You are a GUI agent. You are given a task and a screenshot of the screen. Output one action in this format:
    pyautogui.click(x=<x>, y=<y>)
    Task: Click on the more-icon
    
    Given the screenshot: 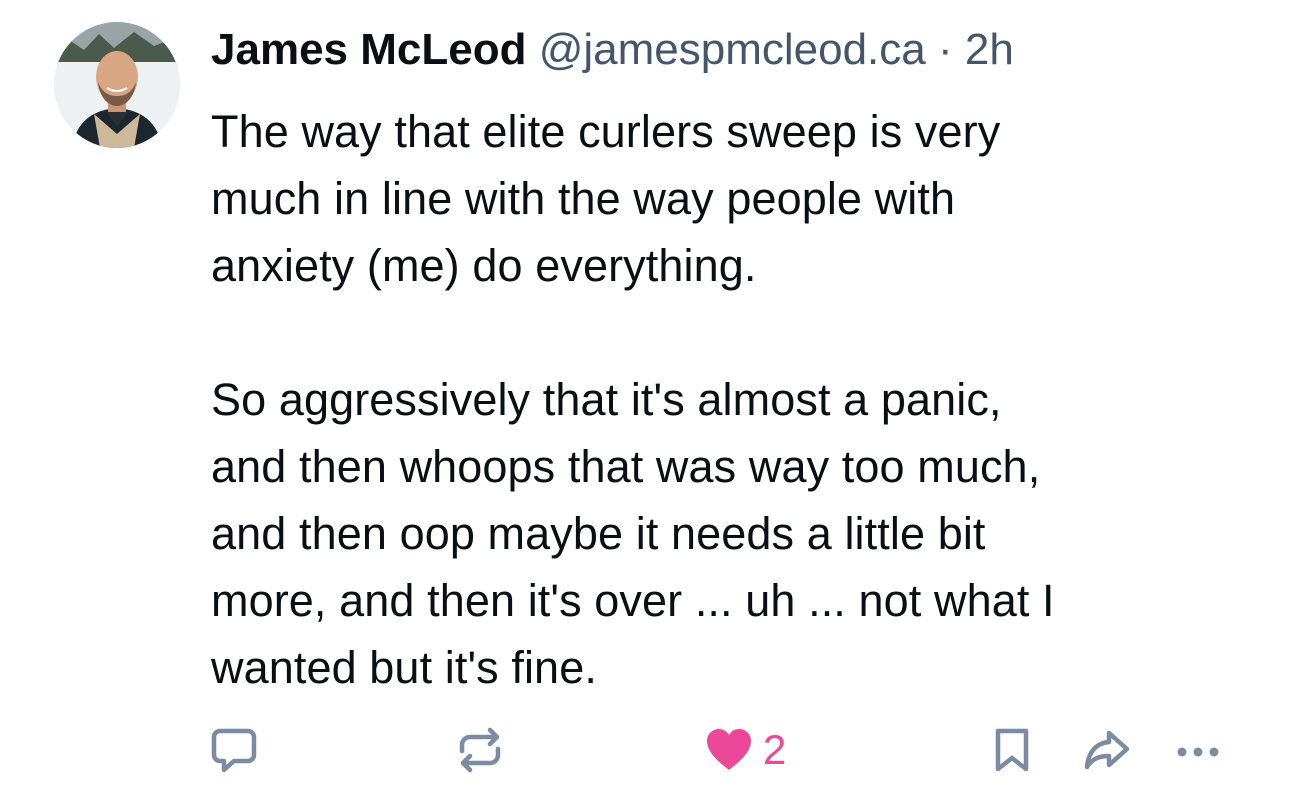 What is the action you would take?
    pyautogui.click(x=1198, y=752)
    